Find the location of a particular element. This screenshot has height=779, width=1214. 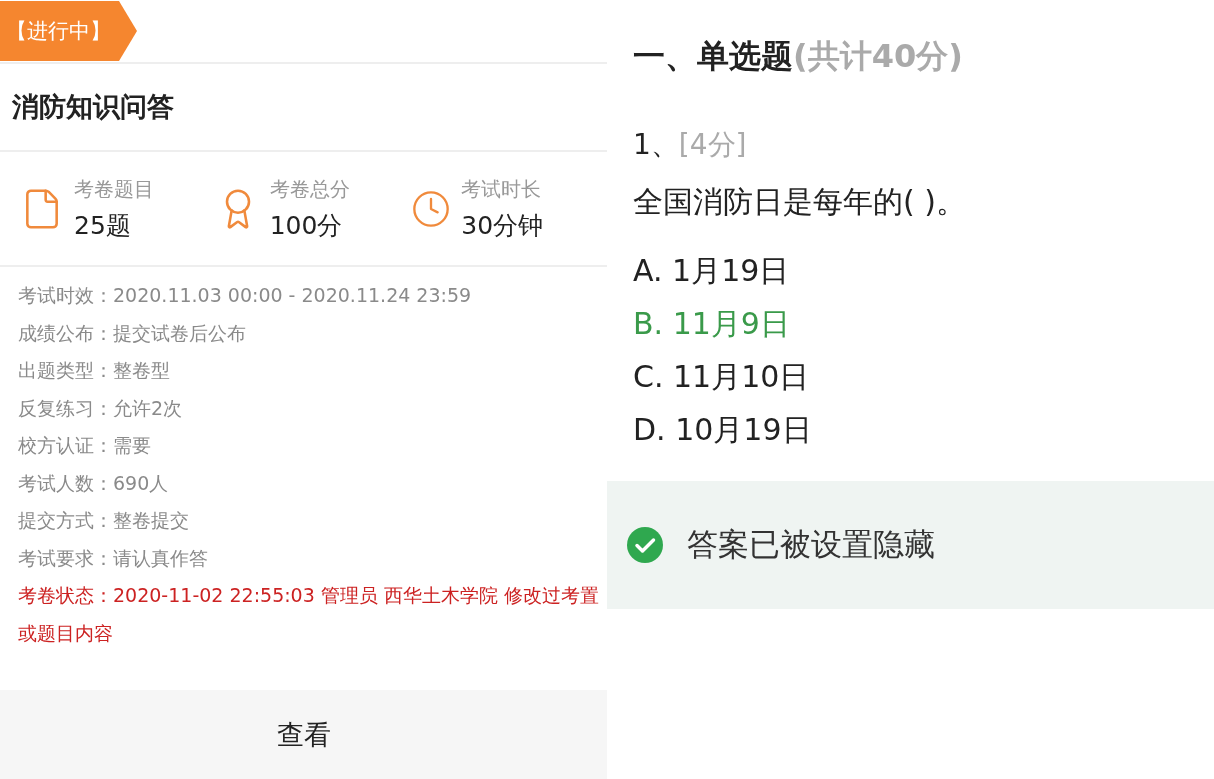

info-line: 考试人数：690人 is located at coordinates (94, 483).